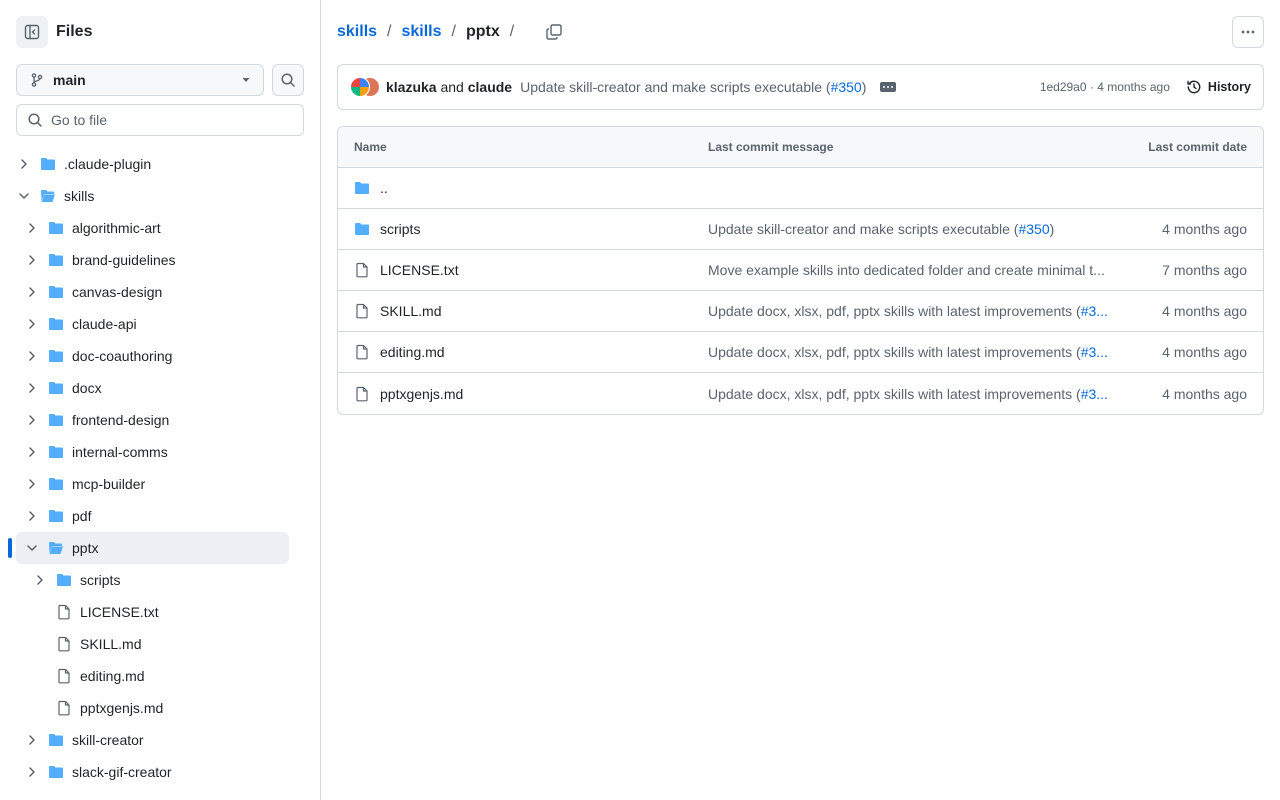 The image size is (1280, 800). I want to click on go-to-file-input, so click(171, 120).